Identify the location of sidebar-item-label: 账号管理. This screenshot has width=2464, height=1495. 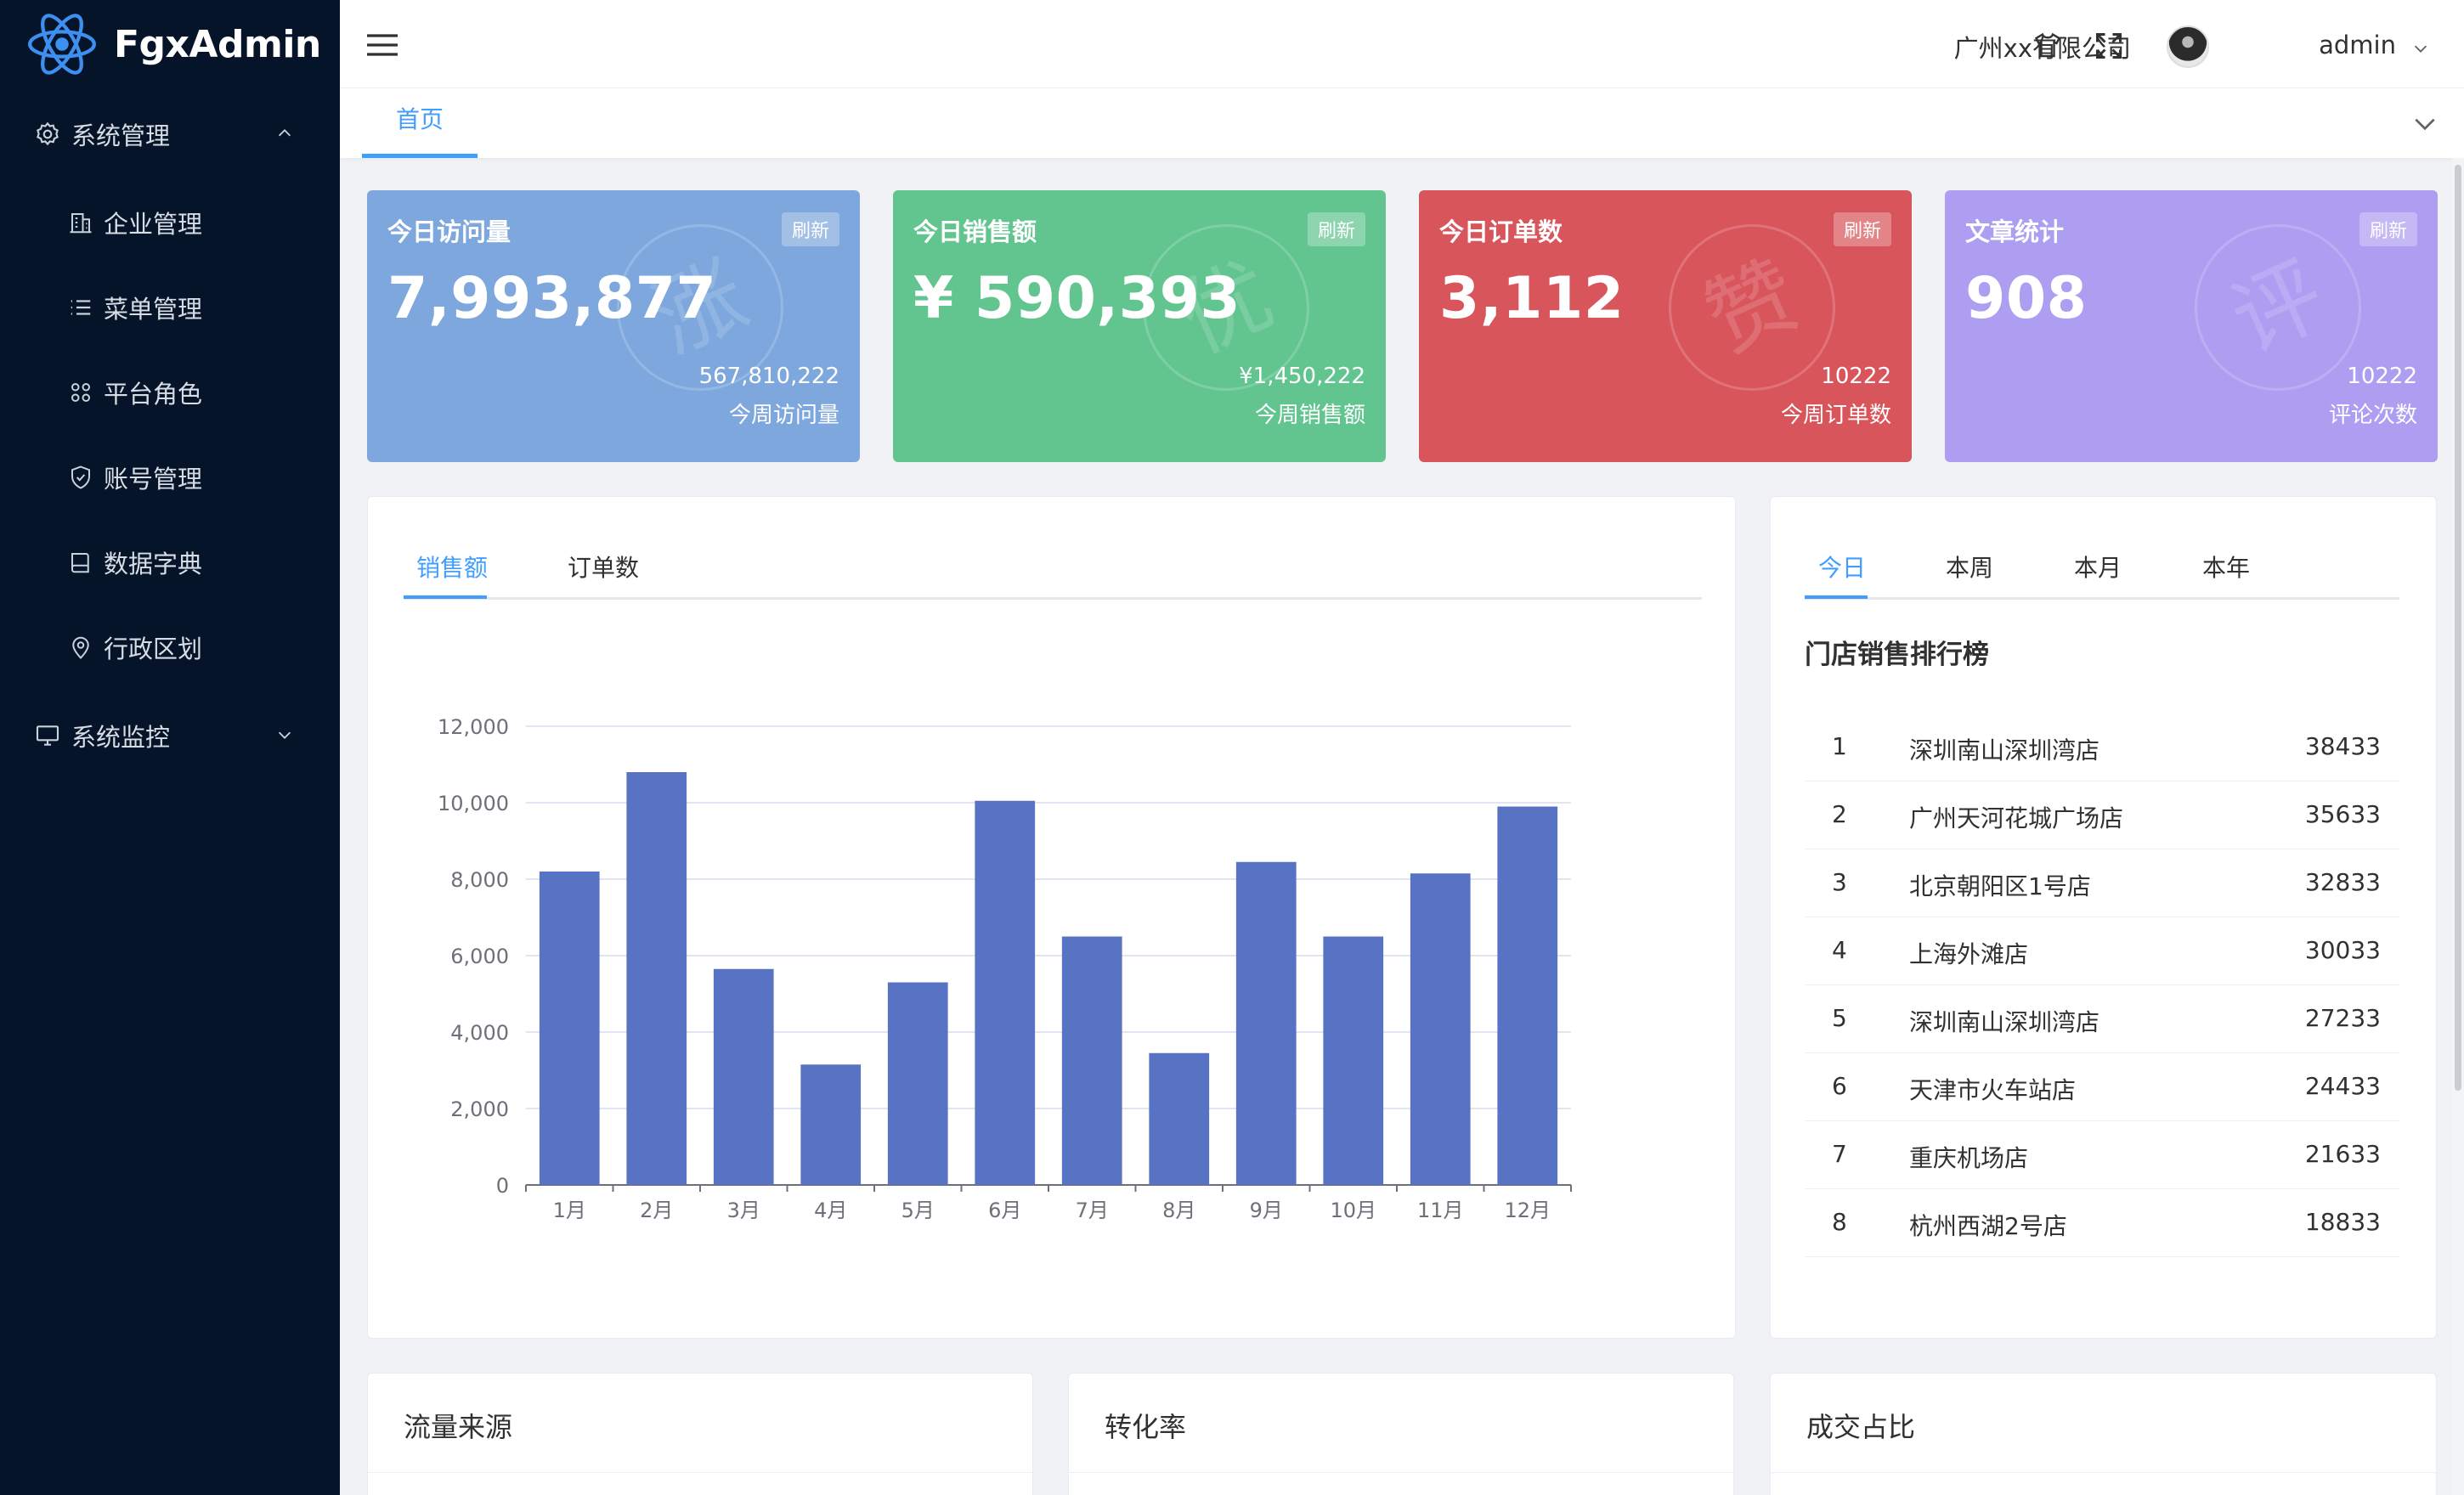
(153, 480).